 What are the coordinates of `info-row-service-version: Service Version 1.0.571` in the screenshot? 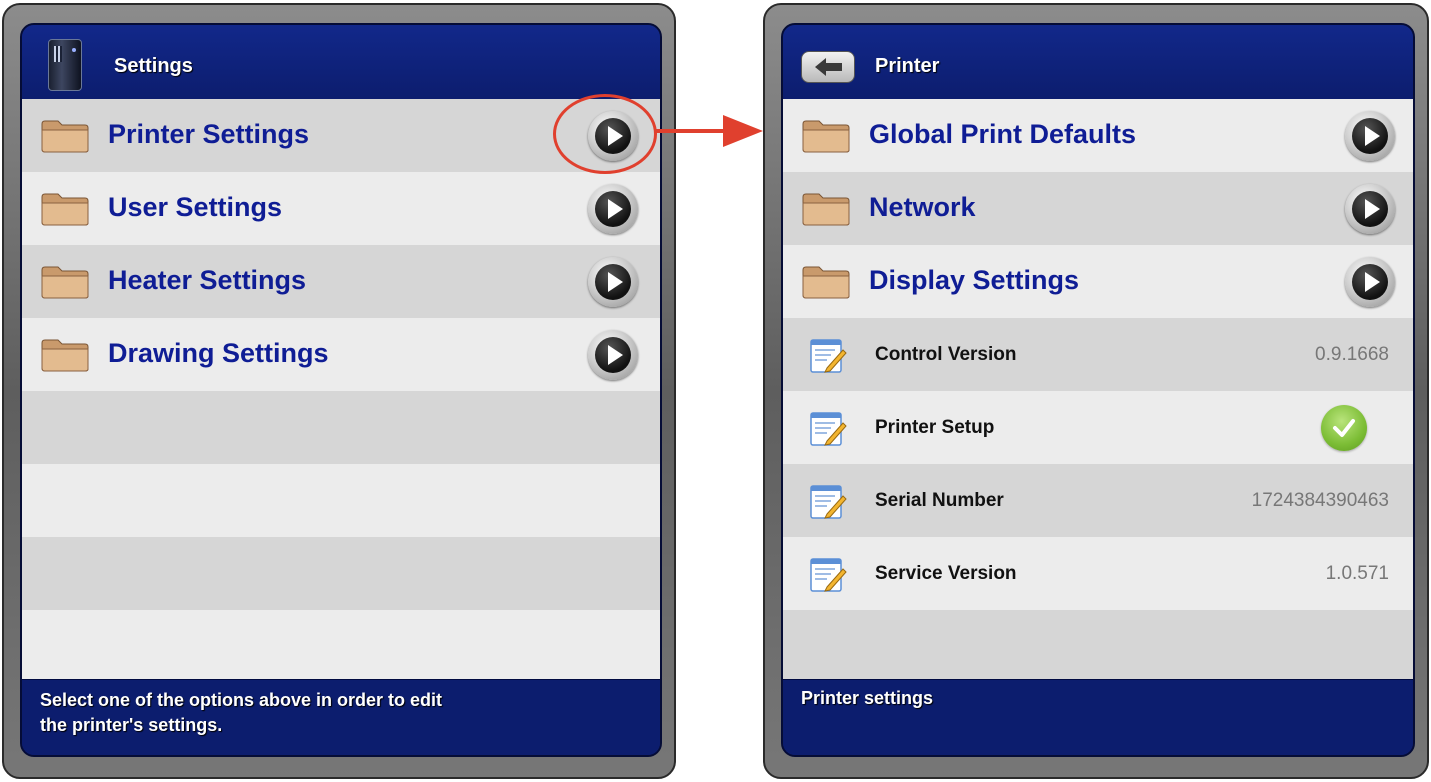 It's located at (1098, 573).